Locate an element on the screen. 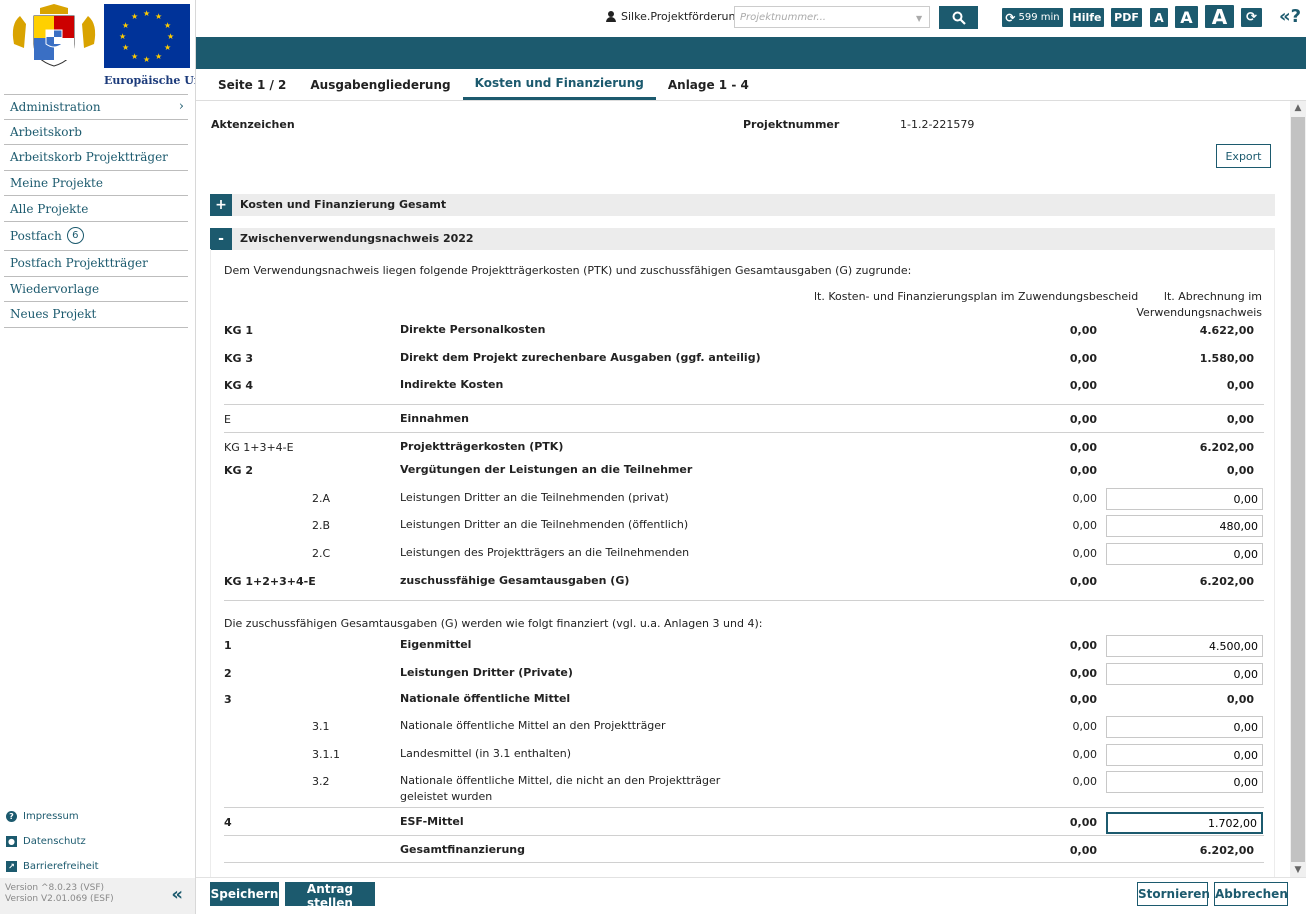 Image resolution: width=1306 pixels, height=914 pixels. unread-count-badge: 6 is located at coordinates (75, 236).